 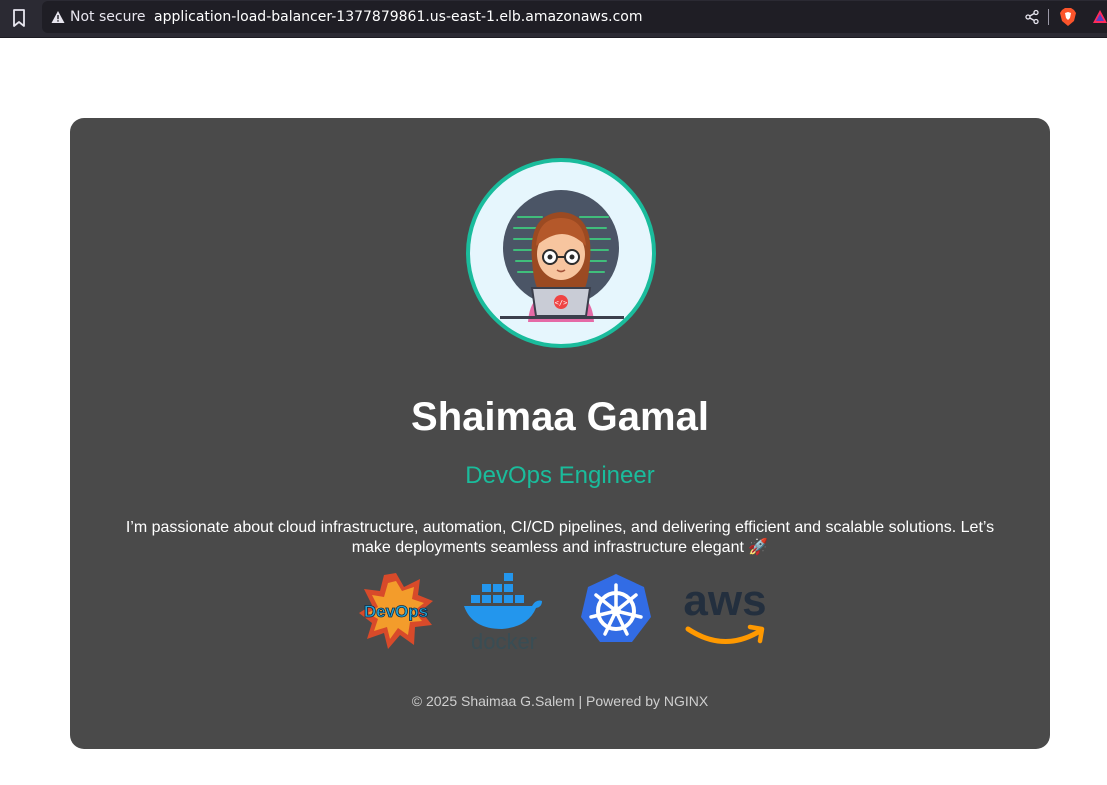 I want to click on avatar-illustration: </>, so click(x=562, y=256).